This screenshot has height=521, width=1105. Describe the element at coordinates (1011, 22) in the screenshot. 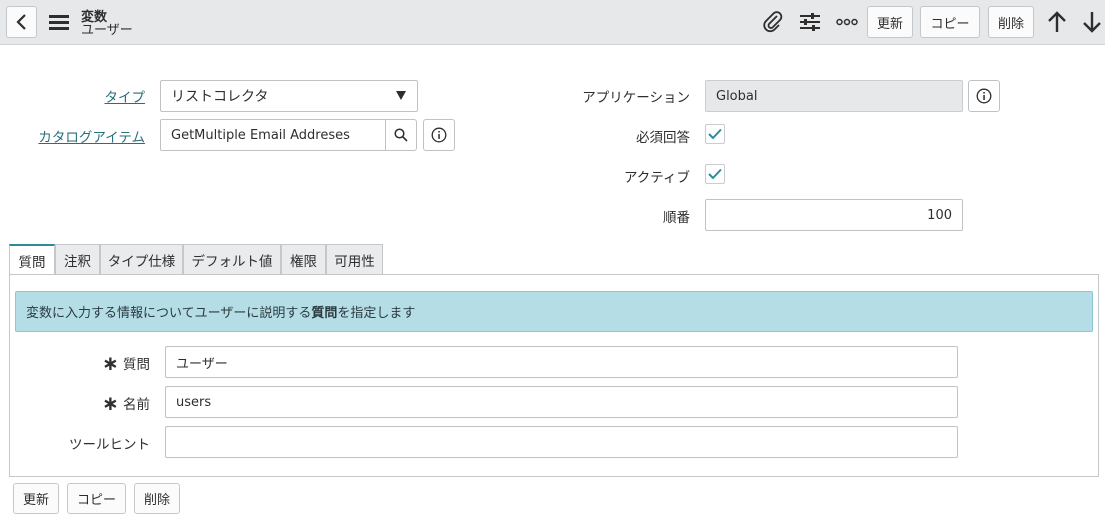

I see `delete-button: 削除` at that location.